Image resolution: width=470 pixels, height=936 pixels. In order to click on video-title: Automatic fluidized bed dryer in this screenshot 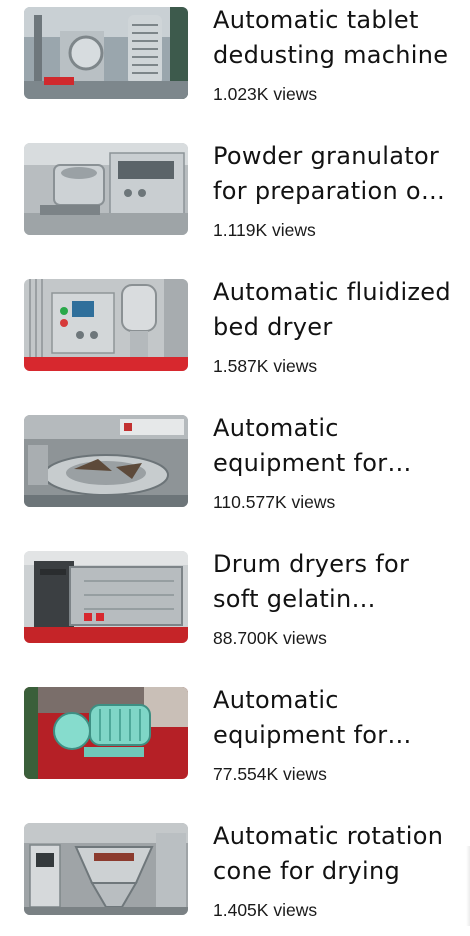, I will do `click(333, 310)`.